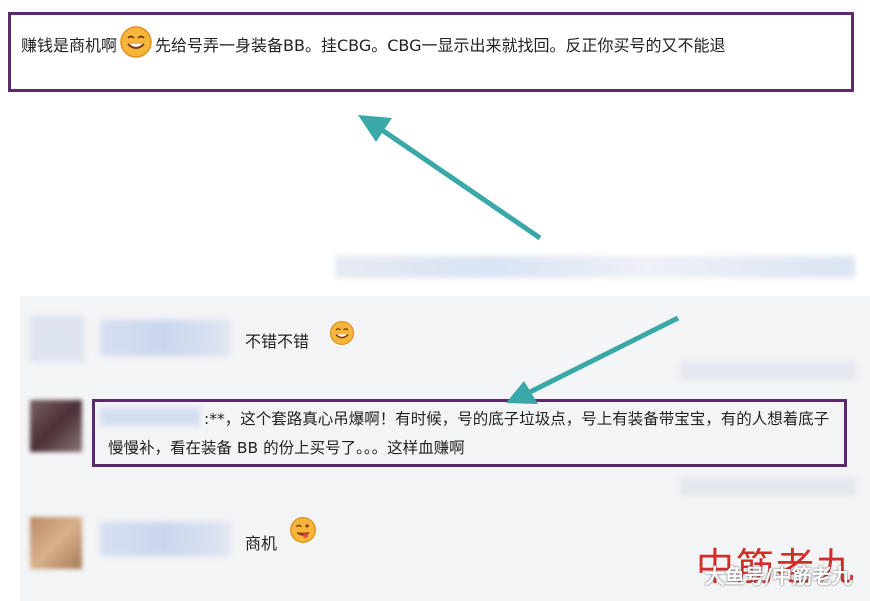  What do you see at coordinates (778, 576) in the screenshot?
I see `watermark-sub: 大鱼号/中筋老九` at bounding box center [778, 576].